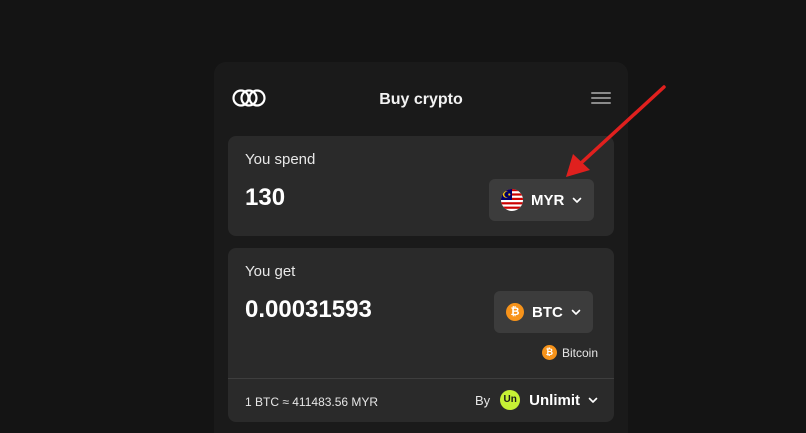 Image resolution: width=806 pixels, height=433 pixels. I want to click on provider-name: Unlimit, so click(554, 400).